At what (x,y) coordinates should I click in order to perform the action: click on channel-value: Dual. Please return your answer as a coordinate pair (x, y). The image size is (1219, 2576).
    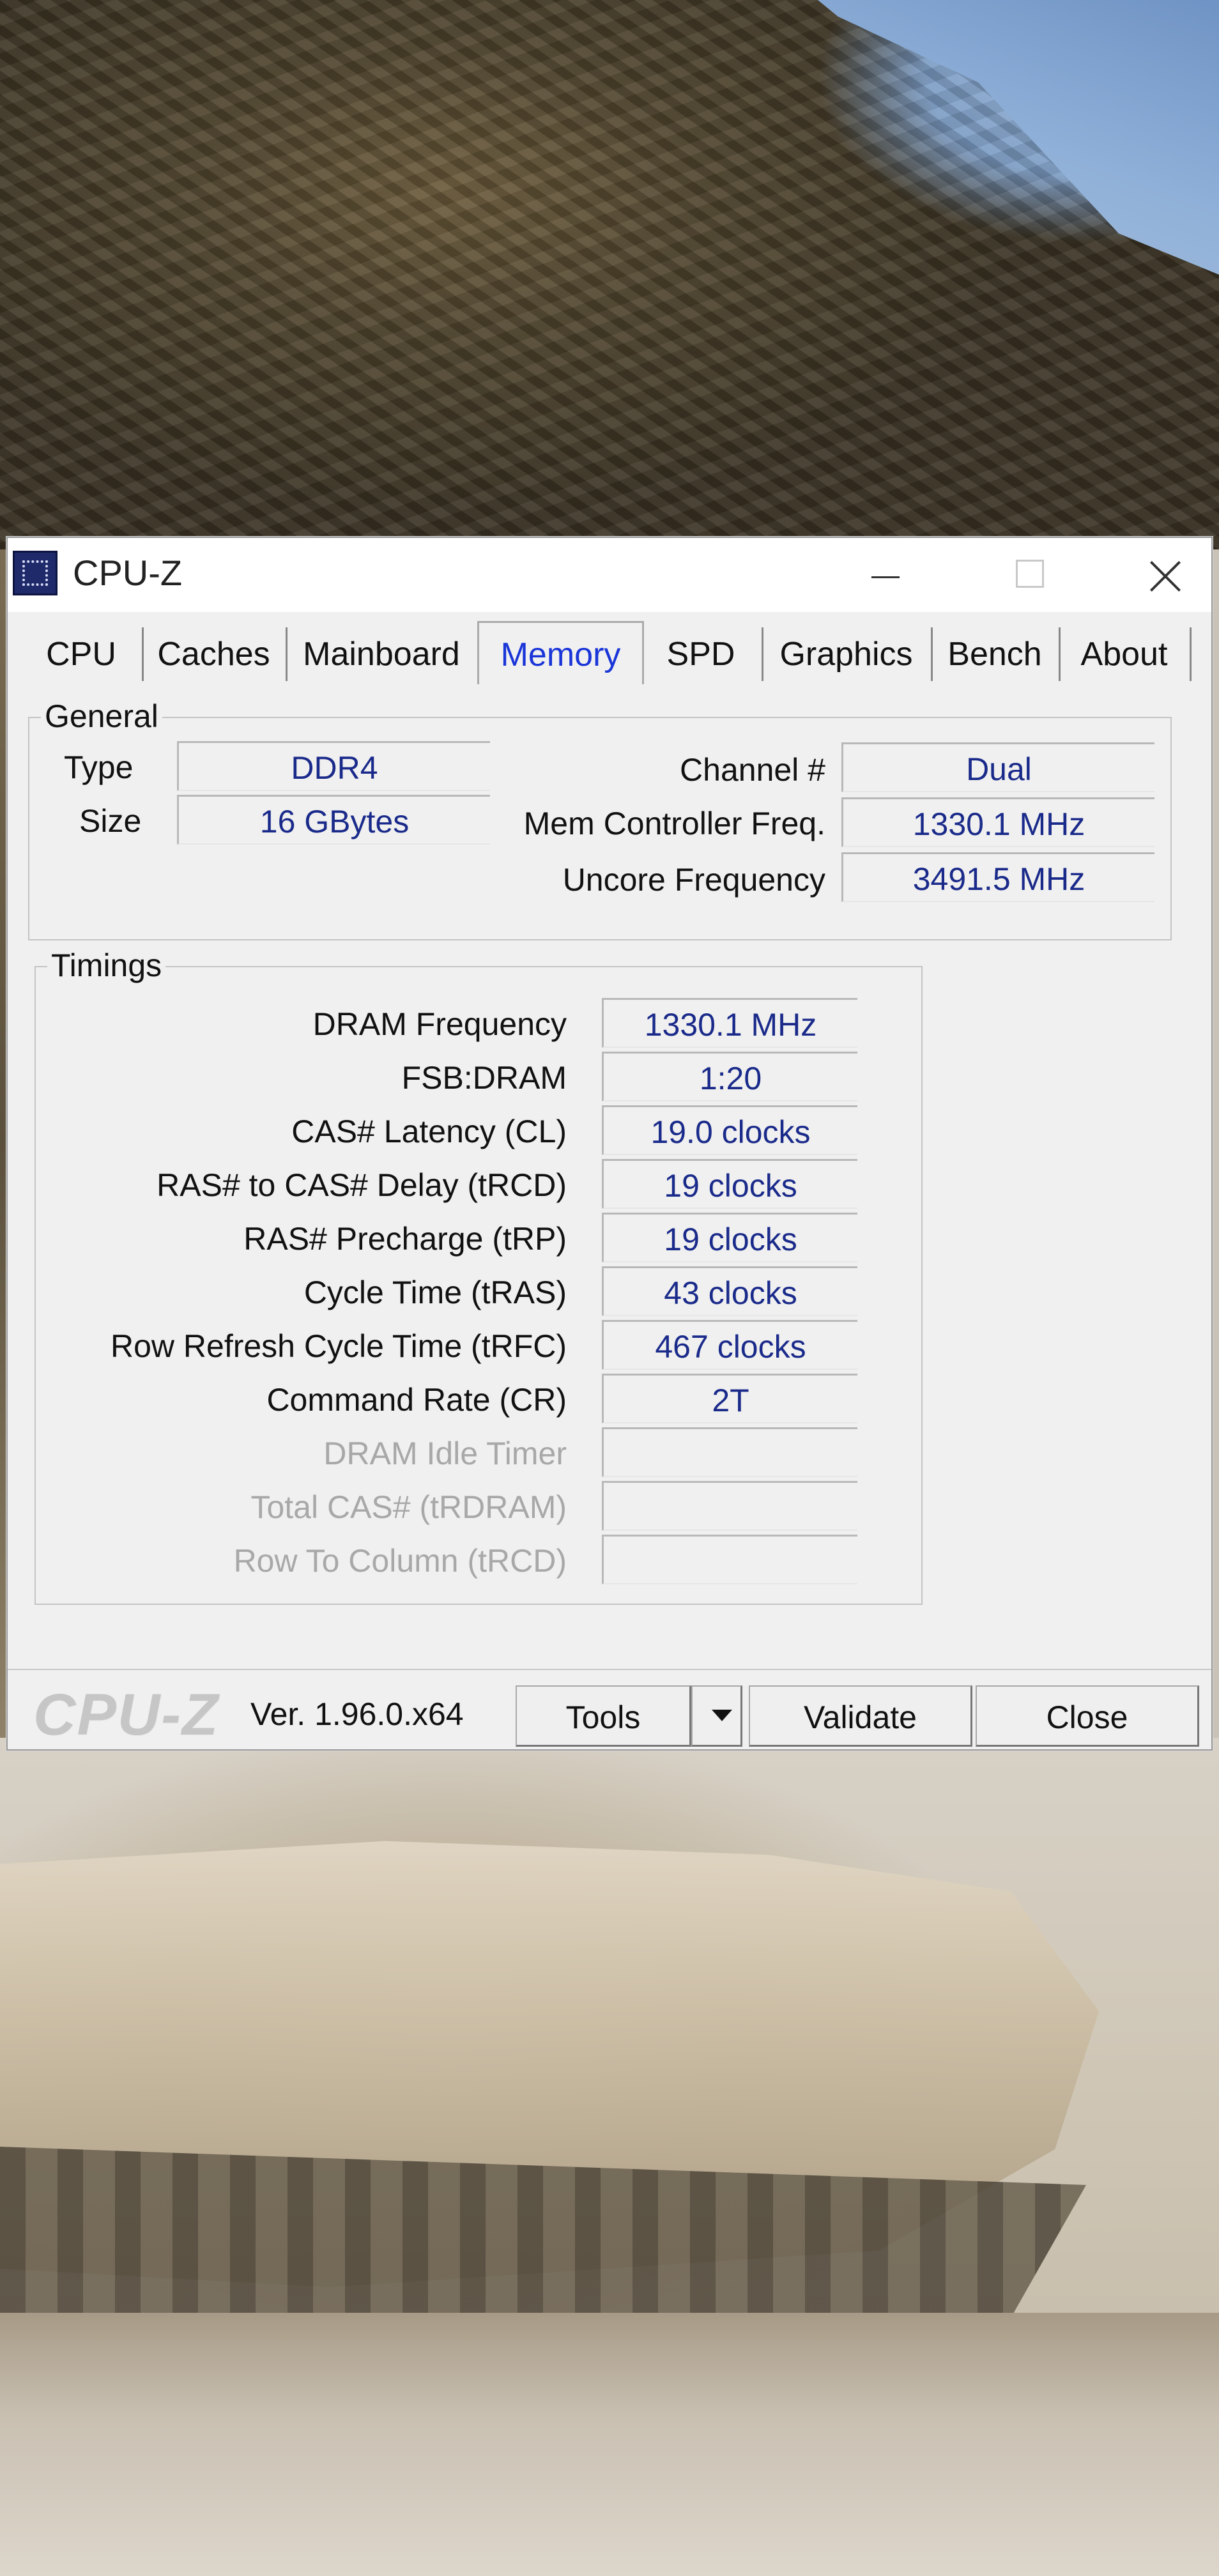
    Looking at the image, I should click on (997, 767).